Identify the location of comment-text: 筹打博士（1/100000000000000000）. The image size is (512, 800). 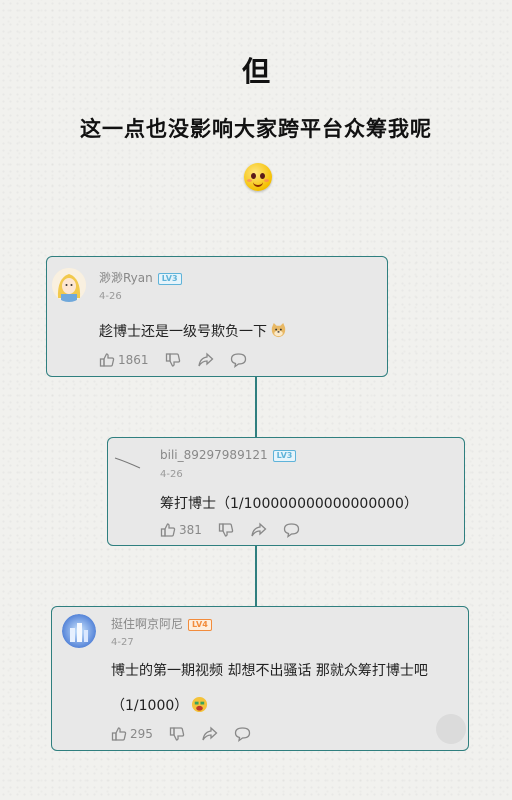
(289, 504).